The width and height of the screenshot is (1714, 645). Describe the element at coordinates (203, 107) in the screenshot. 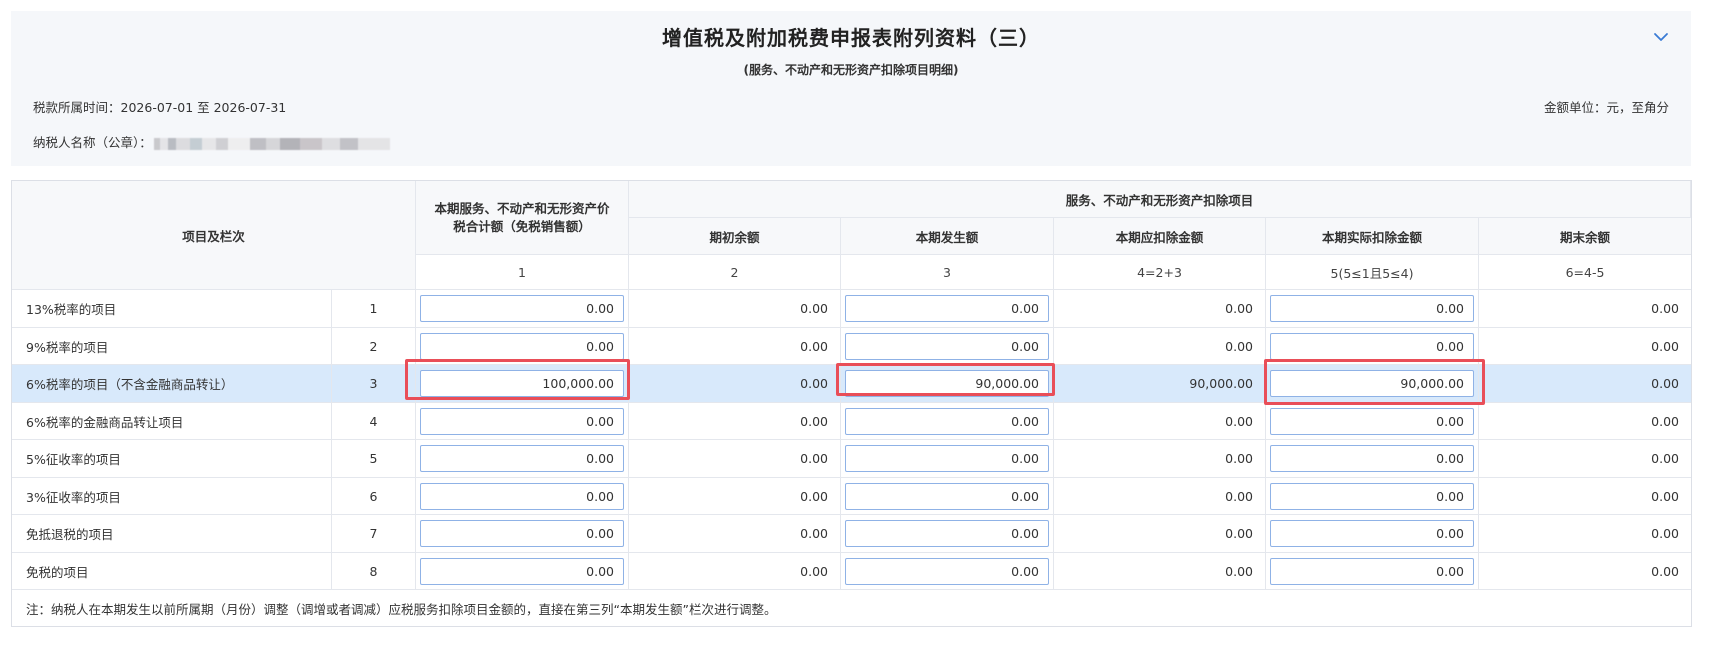

I see `tax-period-value: 2026-07-01 至 2026-07-31` at that location.